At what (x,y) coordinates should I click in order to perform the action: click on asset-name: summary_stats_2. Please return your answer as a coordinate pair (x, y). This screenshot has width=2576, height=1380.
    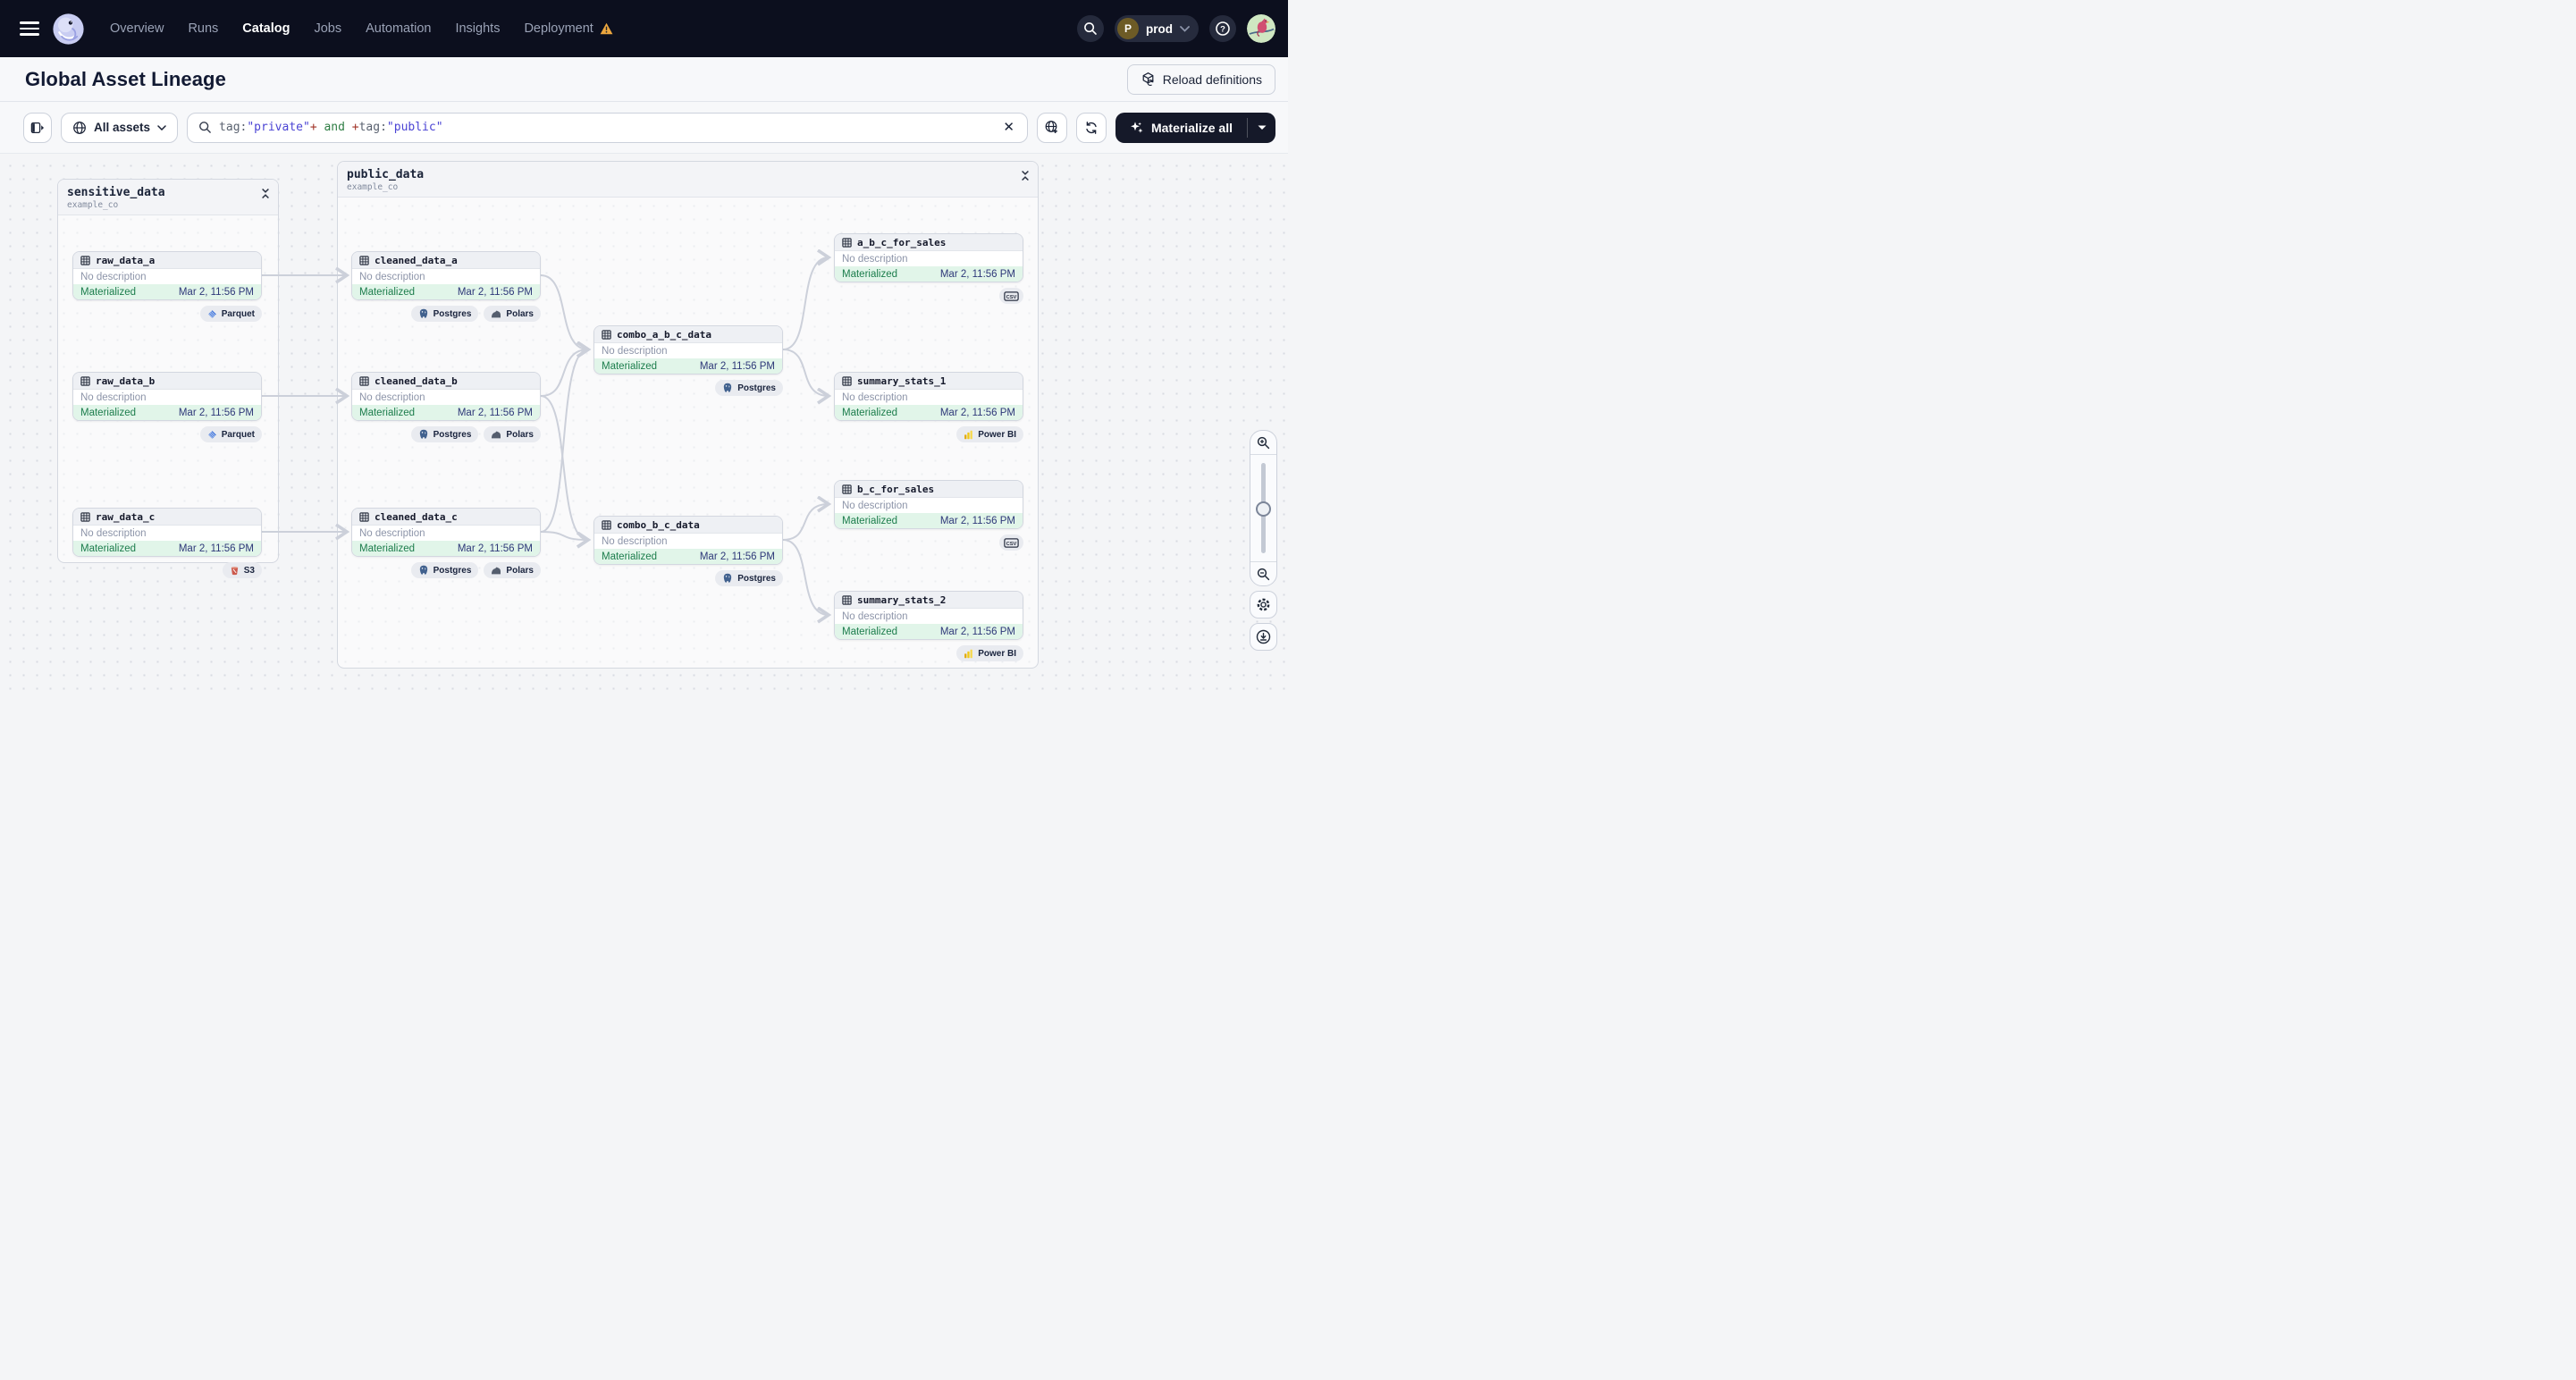
    Looking at the image, I should click on (902, 599).